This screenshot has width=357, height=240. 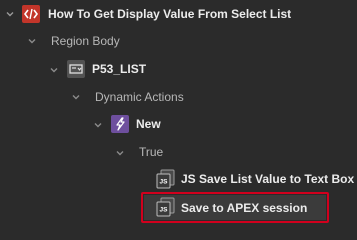 I want to click on tree-node-action-js: JS JS Save List Value to Text Box, so click(x=178, y=179).